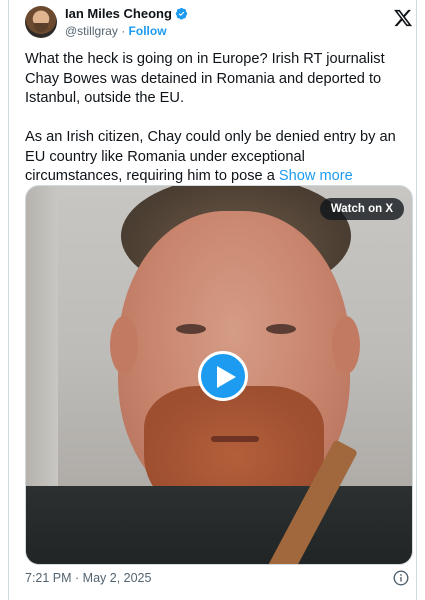 The height and width of the screenshot is (600, 425). Describe the element at coordinates (191, 329) in the screenshot. I see `video-person-eye-left` at that location.